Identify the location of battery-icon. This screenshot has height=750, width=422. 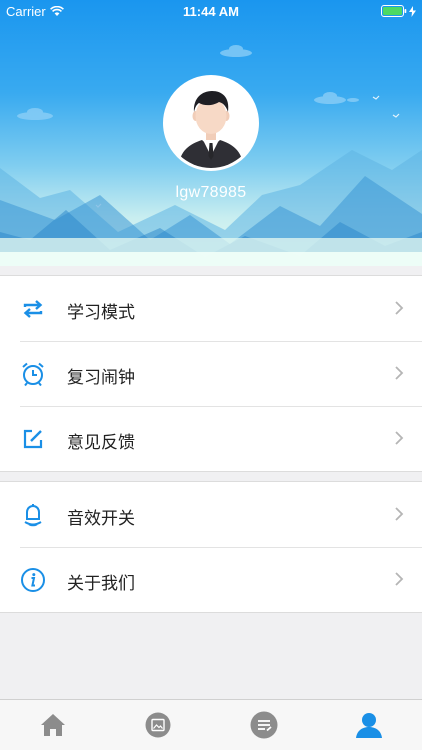
(394, 11).